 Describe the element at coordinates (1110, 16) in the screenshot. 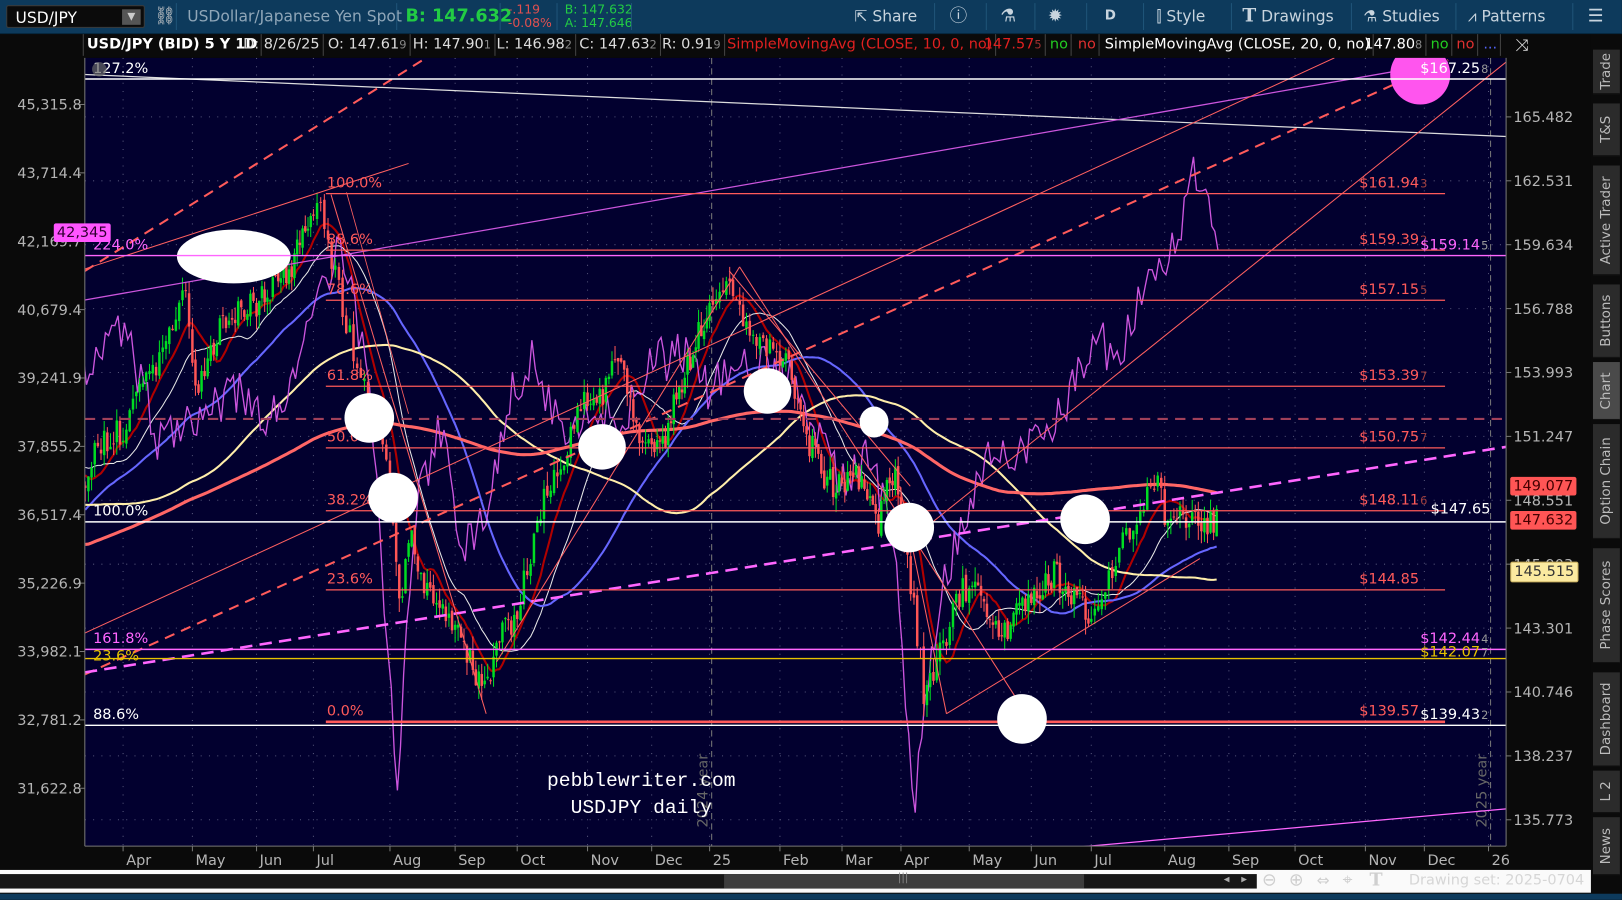

I see `period-button: D` at that location.